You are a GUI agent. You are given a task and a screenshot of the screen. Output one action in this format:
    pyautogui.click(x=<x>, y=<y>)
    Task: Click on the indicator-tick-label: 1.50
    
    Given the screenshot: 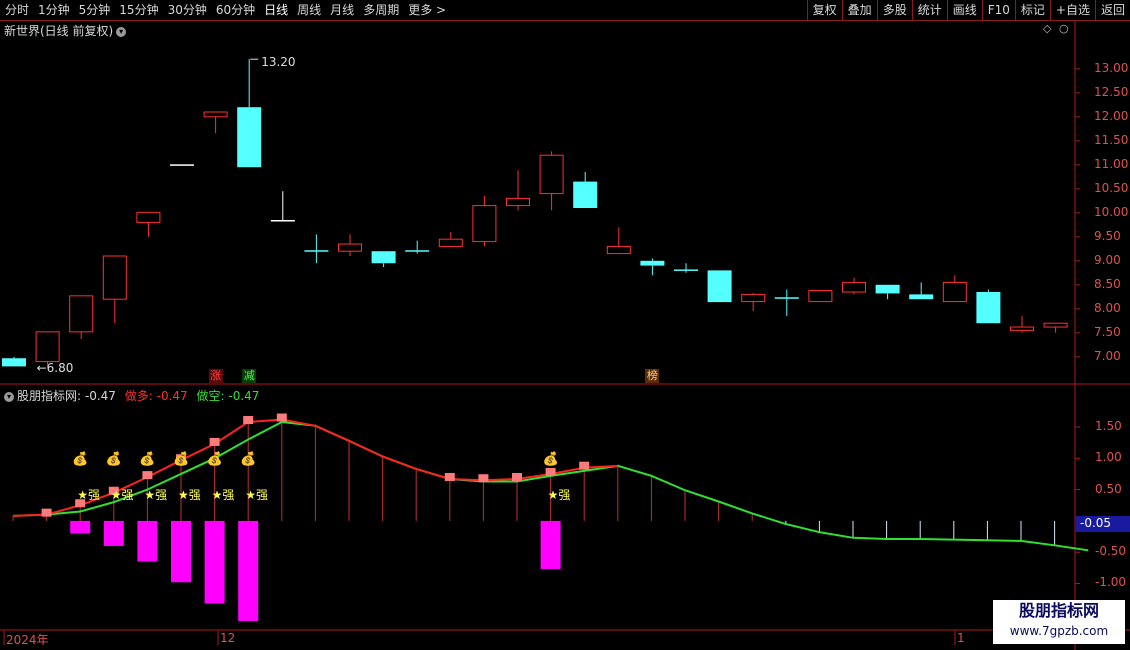 What is the action you would take?
    pyautogui.click(x=1108, y=426)
    